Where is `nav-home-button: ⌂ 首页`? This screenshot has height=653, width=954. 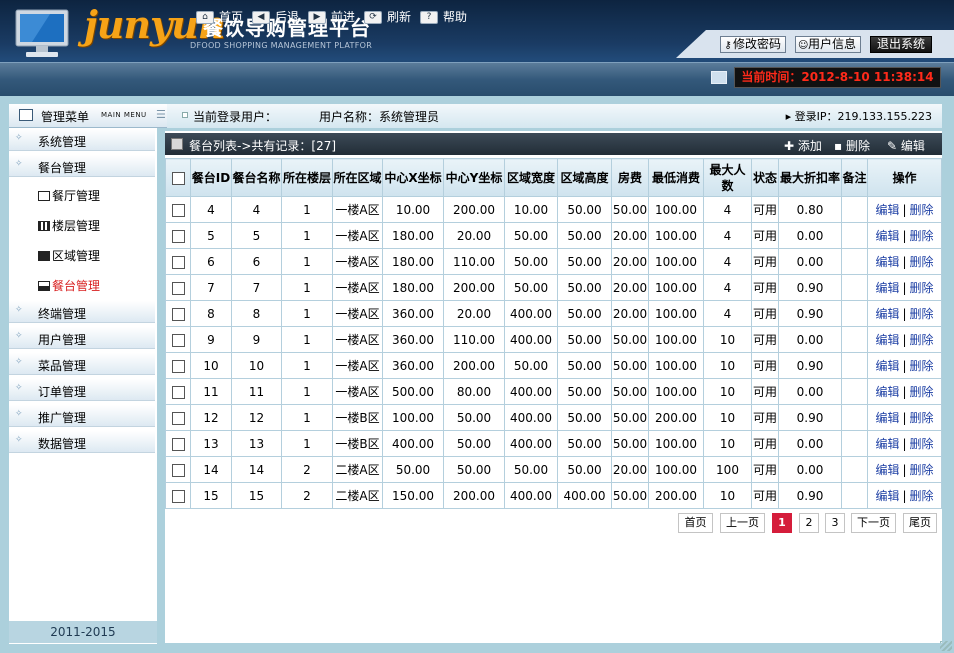 nav-home-button: ⌂ 首页 is located at coordinates (219, 17).